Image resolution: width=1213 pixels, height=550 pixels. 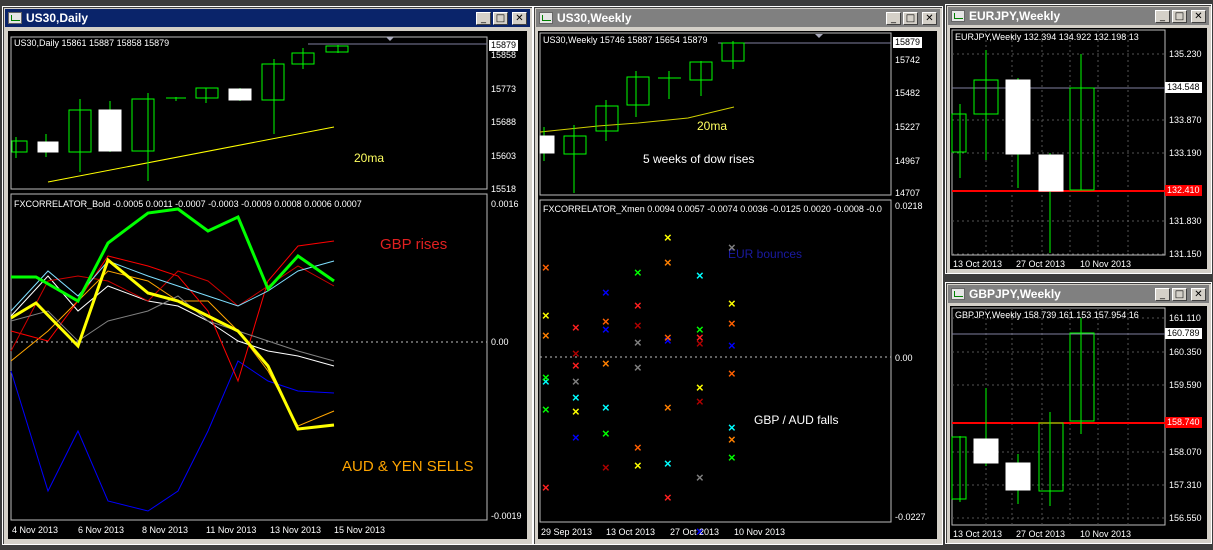 I want to click on indicator-label: -0.0227, so click(x=910, y=517).